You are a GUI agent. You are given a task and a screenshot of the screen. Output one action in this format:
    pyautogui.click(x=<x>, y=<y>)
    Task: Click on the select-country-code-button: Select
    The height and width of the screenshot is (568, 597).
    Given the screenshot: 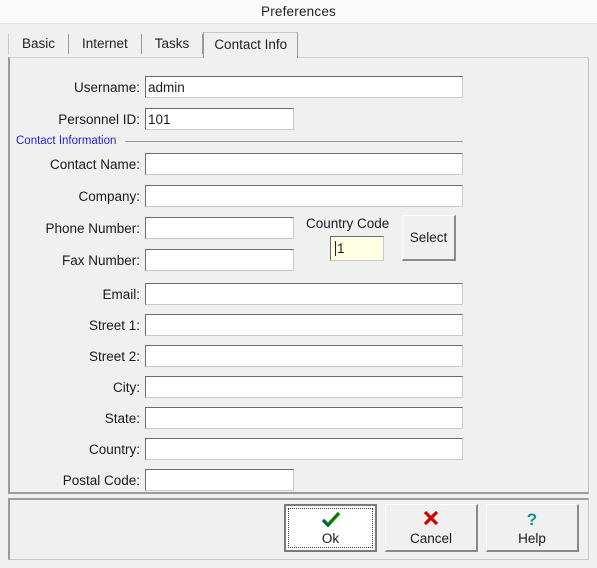 What is the action you would take?
    pyautogui.click(x=429, y=238)
    